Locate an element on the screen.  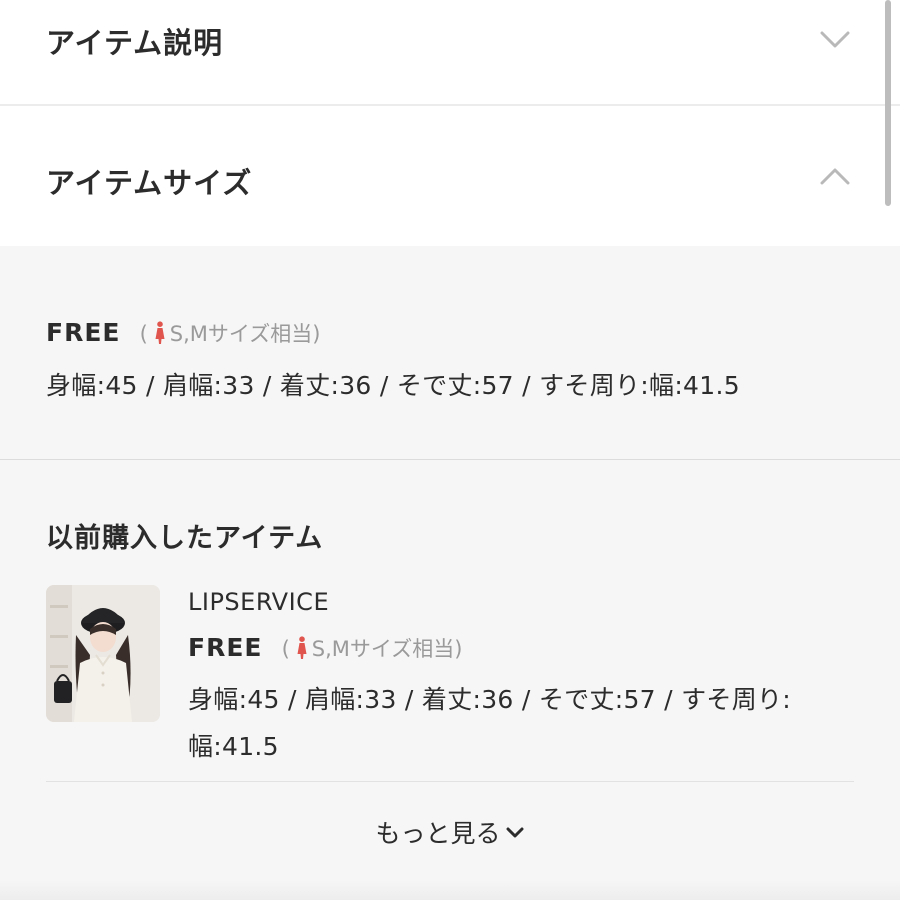
previous-items-title: 以前購入したアイテム is located at coordinates (185, 538).